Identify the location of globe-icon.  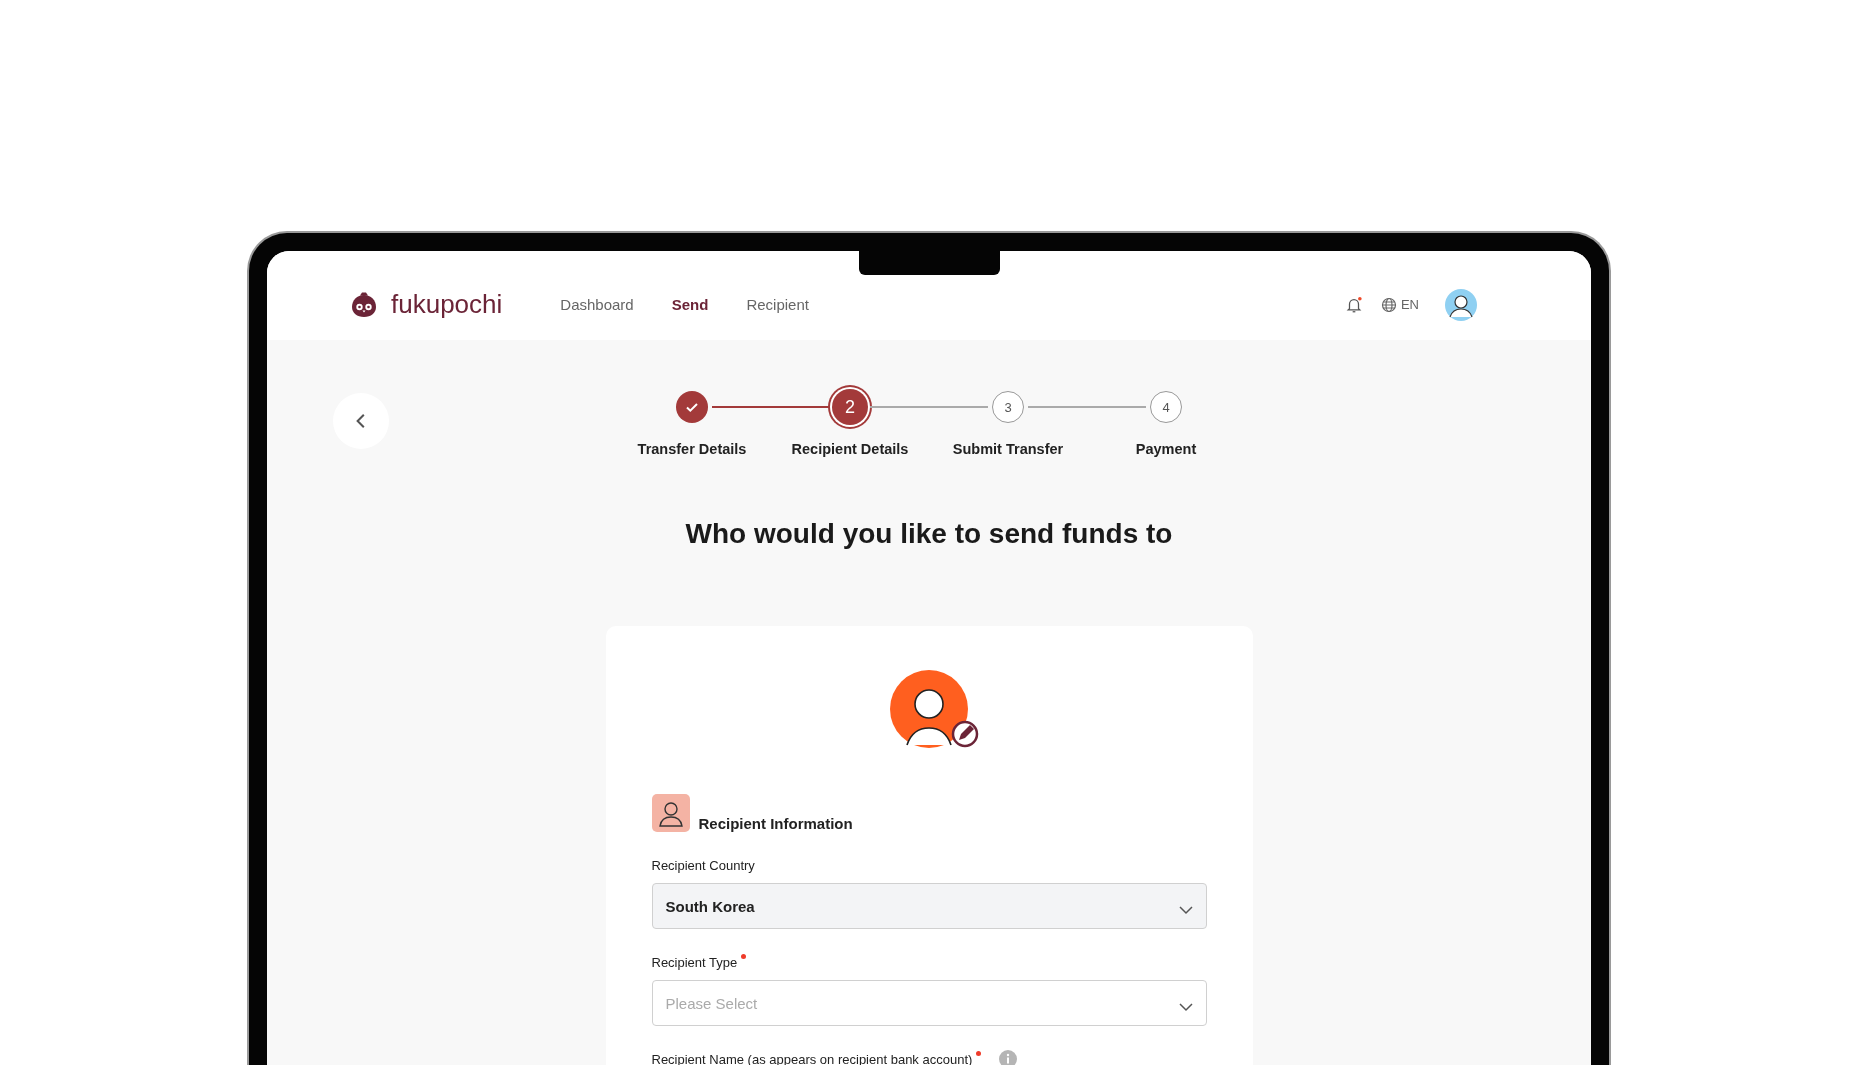
(1388, 304).